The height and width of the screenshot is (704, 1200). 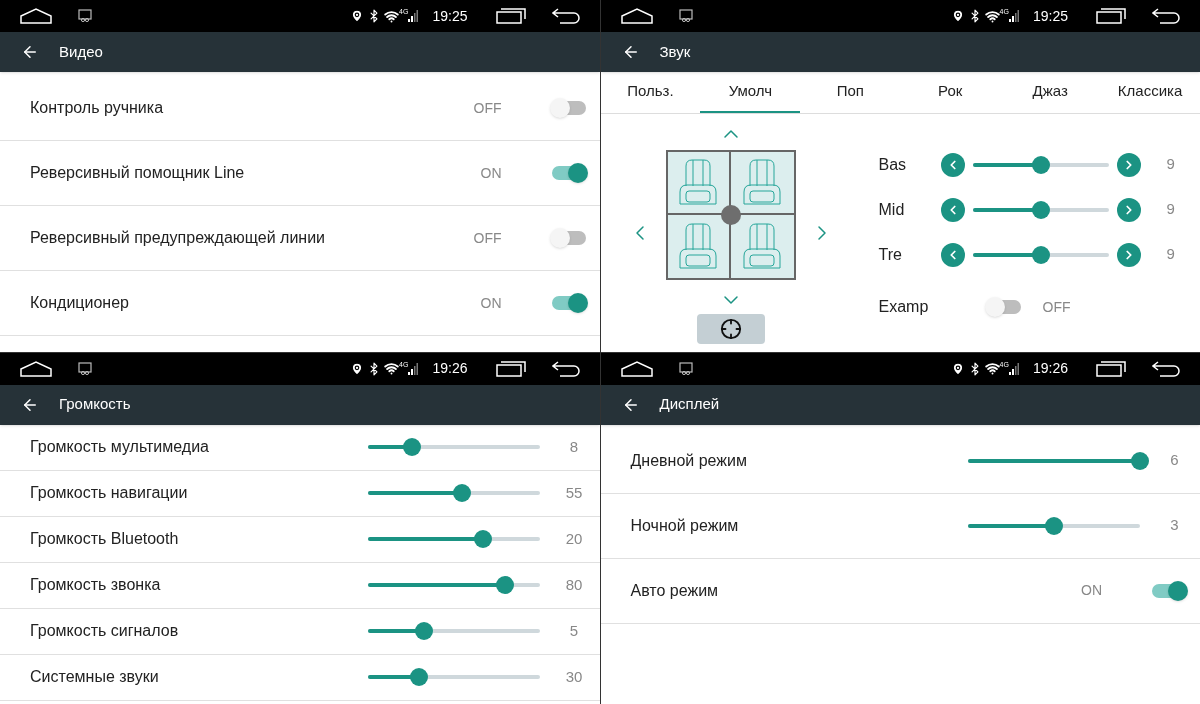 What do you see at coordinates (892, 209) in the screenshot?
I see `band-label: Mid` at bounding box center [892, 209].